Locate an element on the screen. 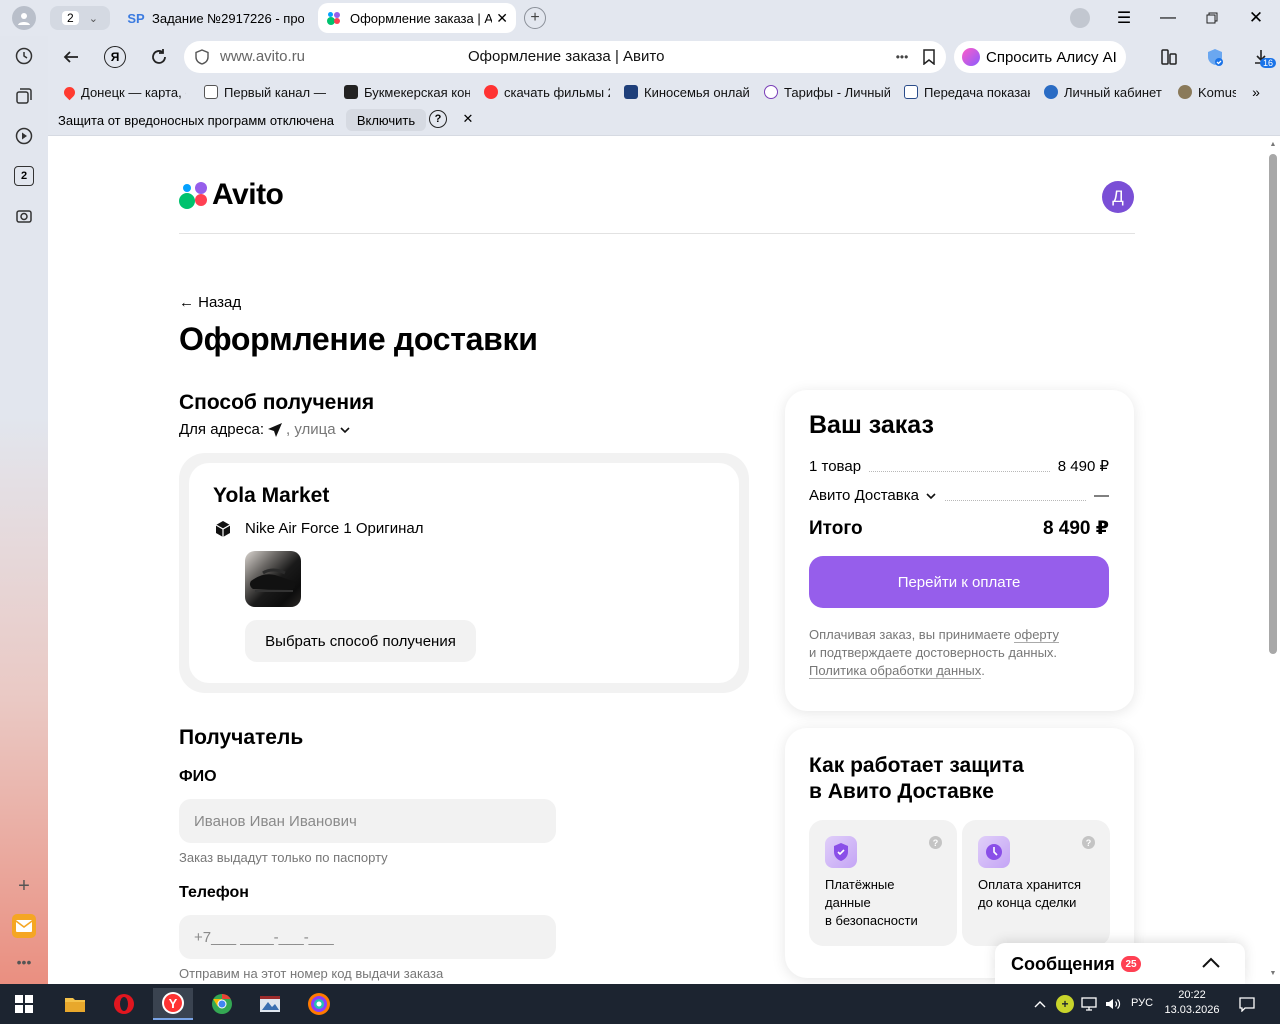  pay-button: Перейти к оплате is located at coordinates (959, 582).